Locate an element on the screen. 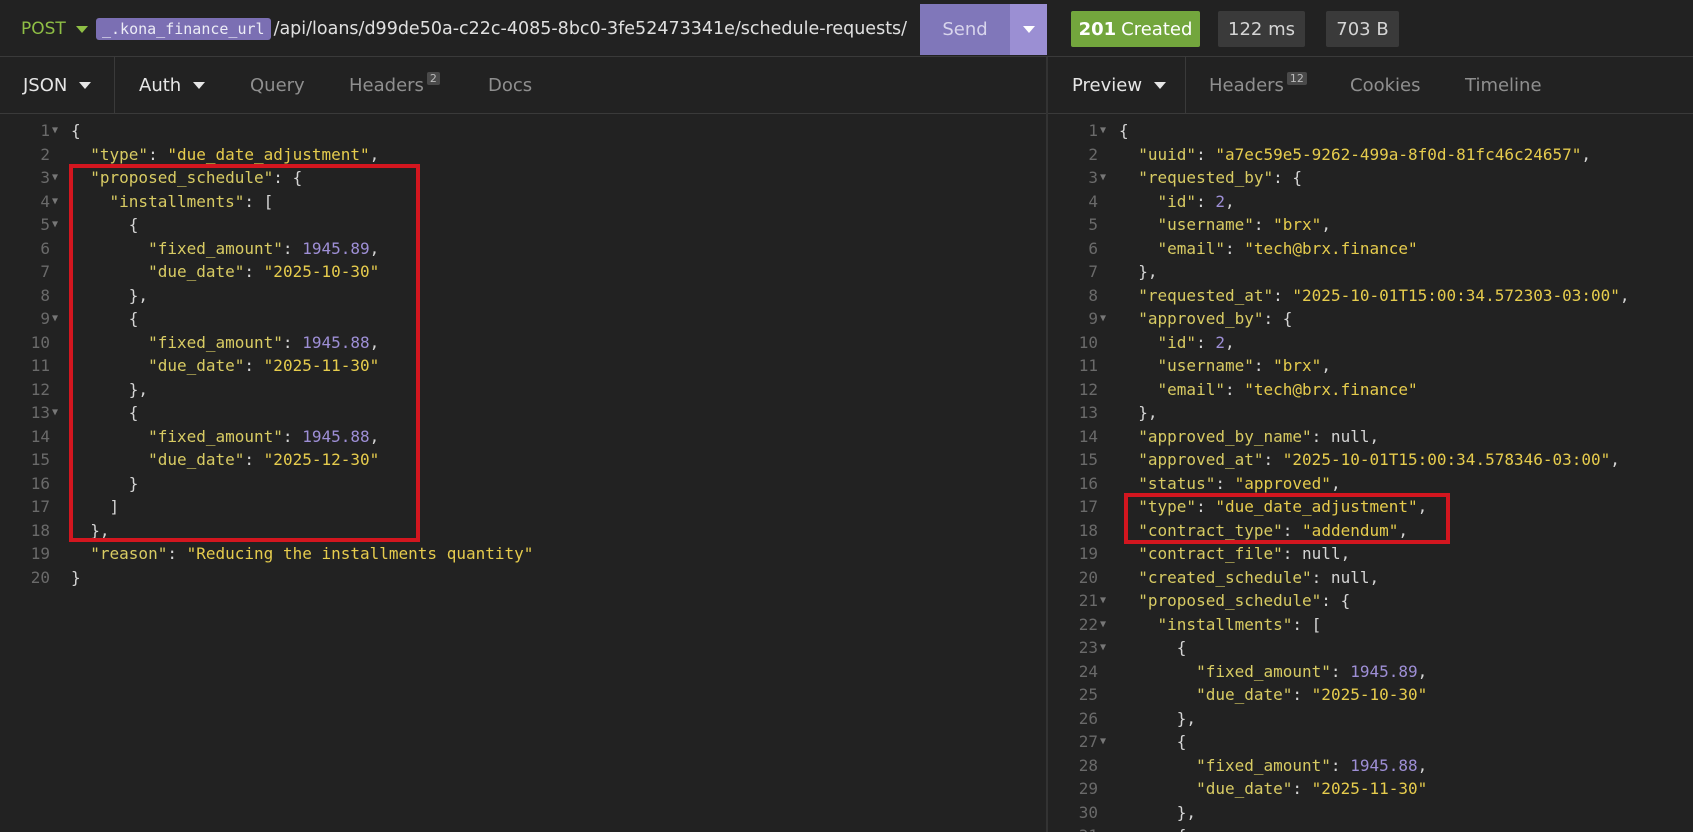 Image resolution: width=1693 pixels, height=832 pixels. tab-docs: Docs is located at coordinates (510, 85).